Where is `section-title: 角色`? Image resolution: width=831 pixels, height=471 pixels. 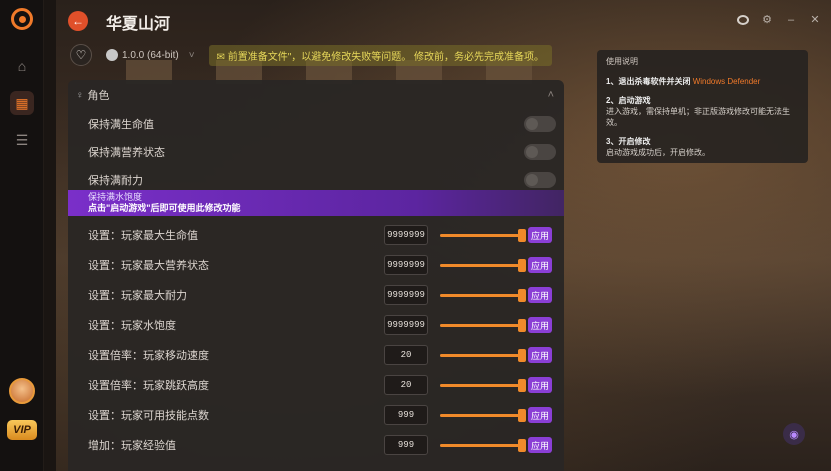
section-title: 角色 is located at coordinates (98, 96).